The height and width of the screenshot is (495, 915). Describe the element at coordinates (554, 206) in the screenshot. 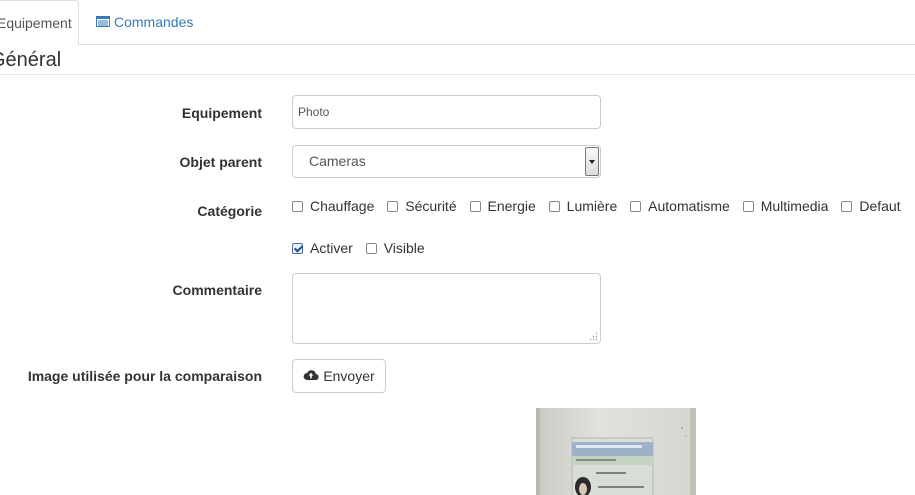

I see `category-lumiere-checkbox` at that location.